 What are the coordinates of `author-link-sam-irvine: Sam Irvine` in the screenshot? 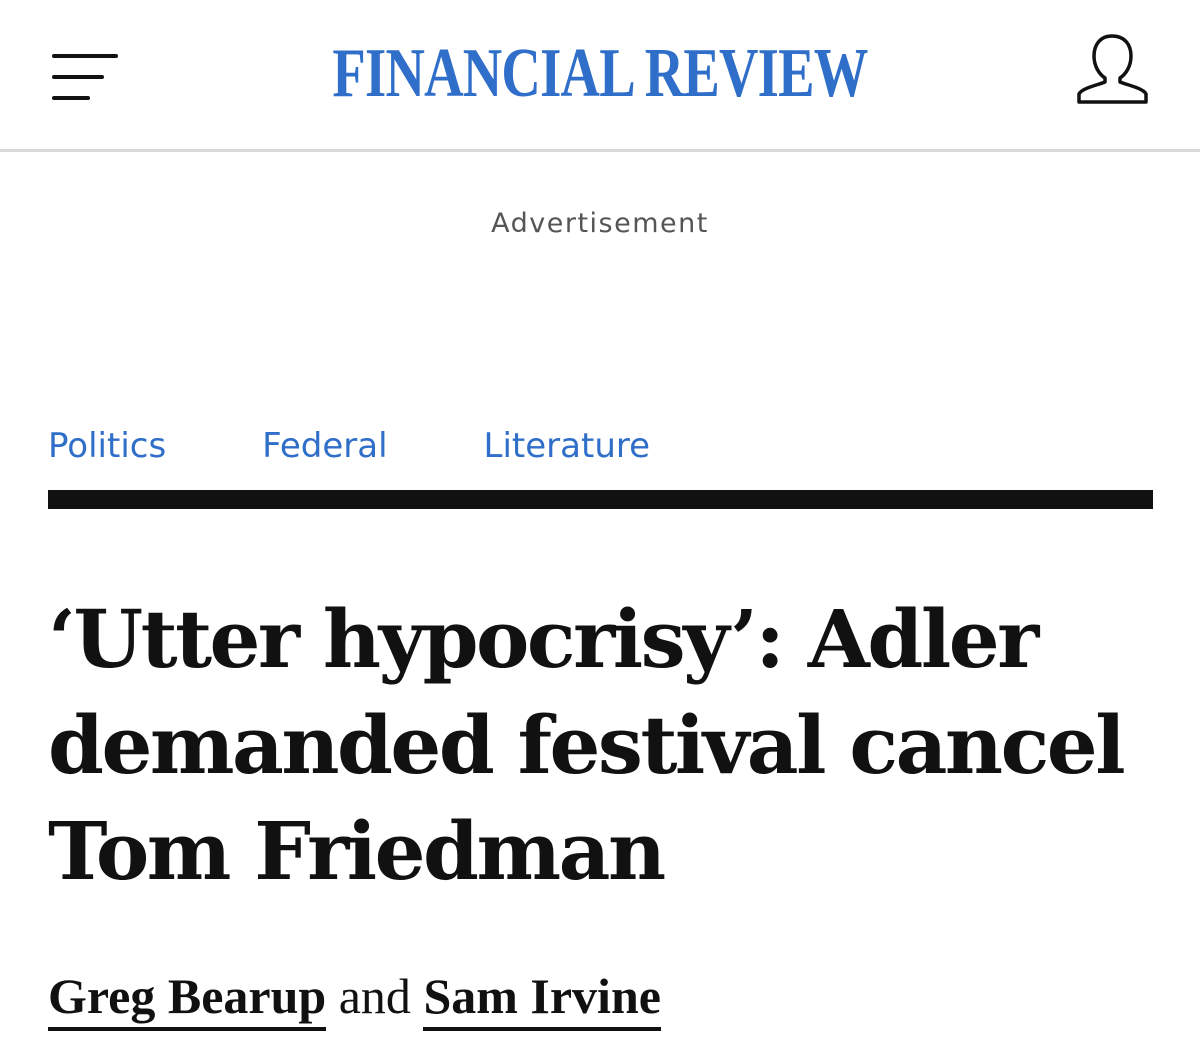 It's located at (542, 999).